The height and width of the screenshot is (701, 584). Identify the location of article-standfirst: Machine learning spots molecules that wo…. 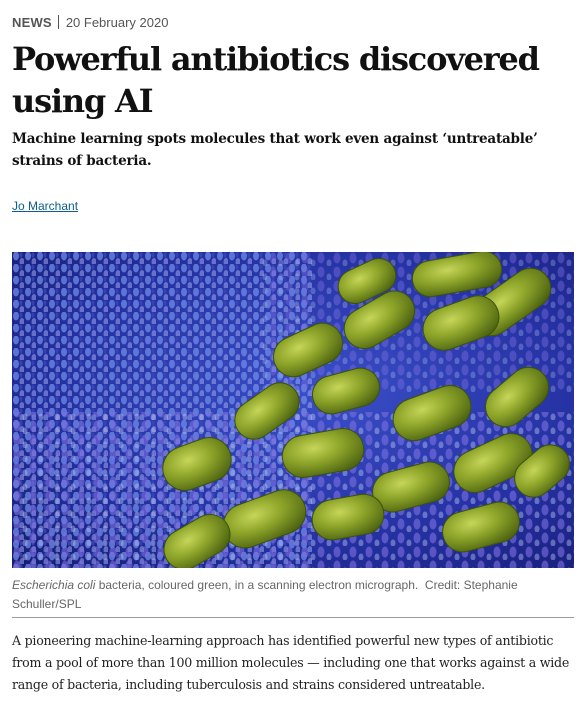
(275, 150).